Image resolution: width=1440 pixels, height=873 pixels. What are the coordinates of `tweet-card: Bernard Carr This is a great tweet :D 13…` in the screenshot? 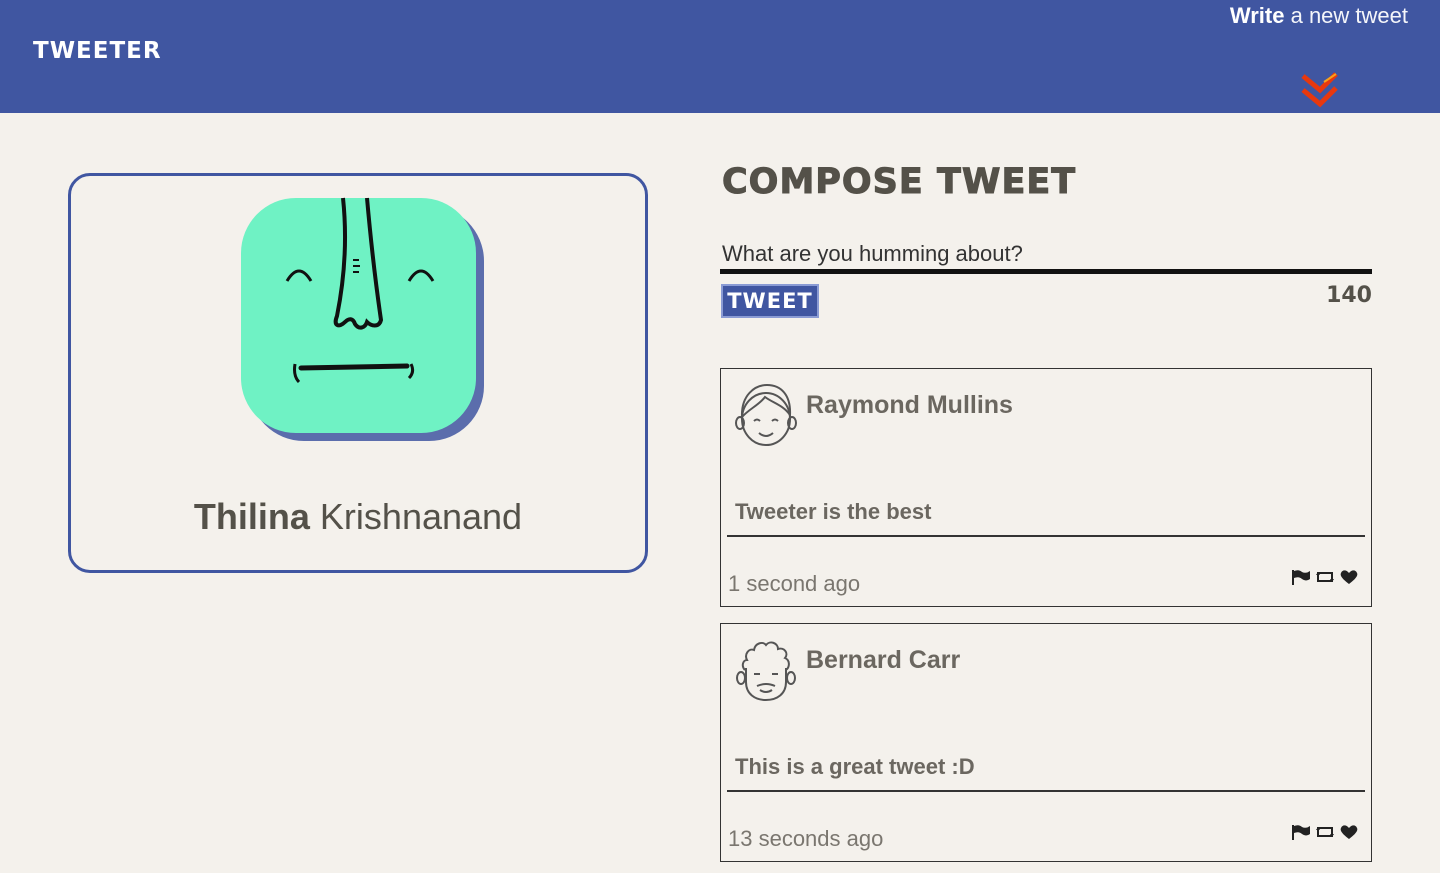 It's located at (1046, 742).